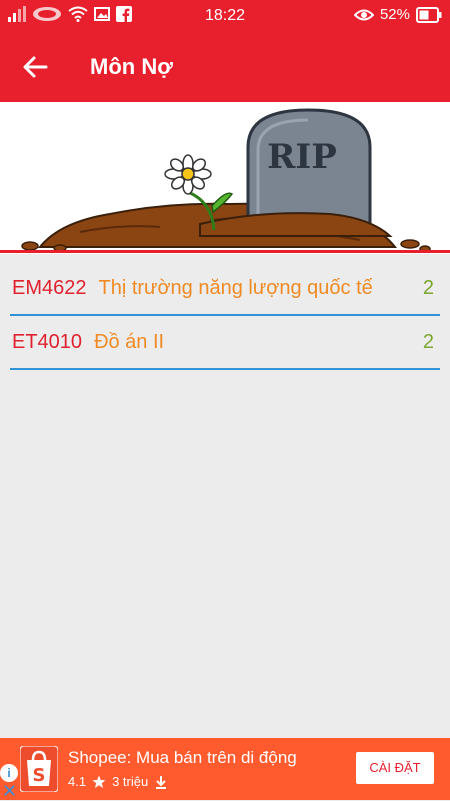 This screenshot has height=801, width=450. What do you see at coordinates (182, 757) in the screenshot?
I see `ad-title: Shopee: Mua bán trên di động` at bounding box center [182, 757].